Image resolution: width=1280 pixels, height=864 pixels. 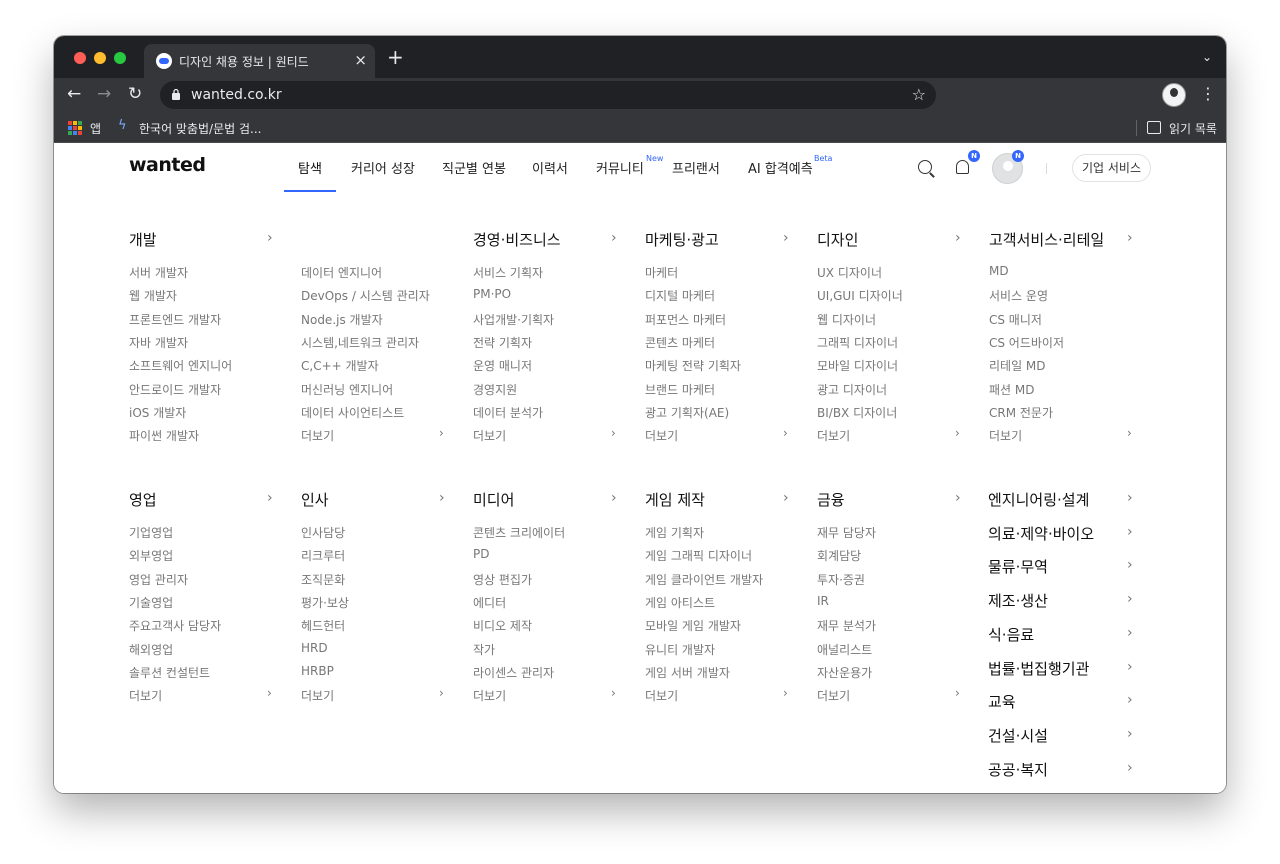 What do you see at coordinates (502, 579) in the screenshot?
I see `job-link: 영상 편집가` at bounding box center [502, 579].